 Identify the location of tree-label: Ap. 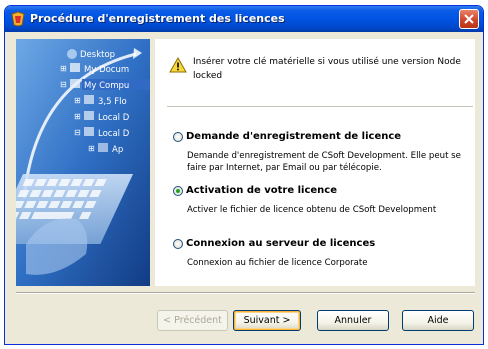
(117, 150).